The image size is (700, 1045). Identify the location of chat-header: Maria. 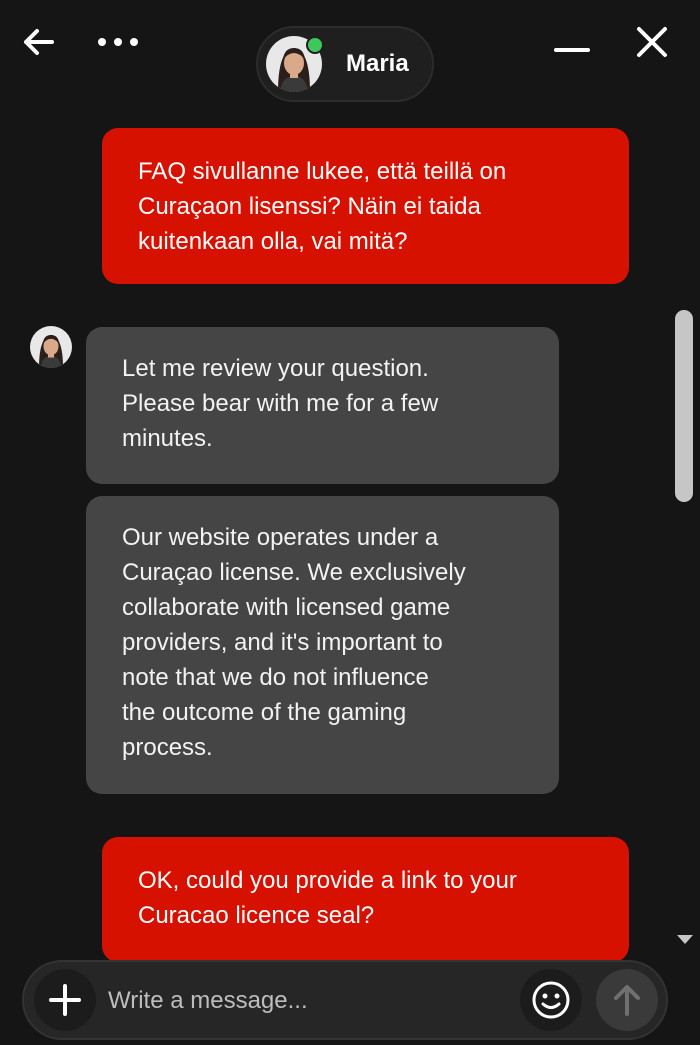
(350, 55).